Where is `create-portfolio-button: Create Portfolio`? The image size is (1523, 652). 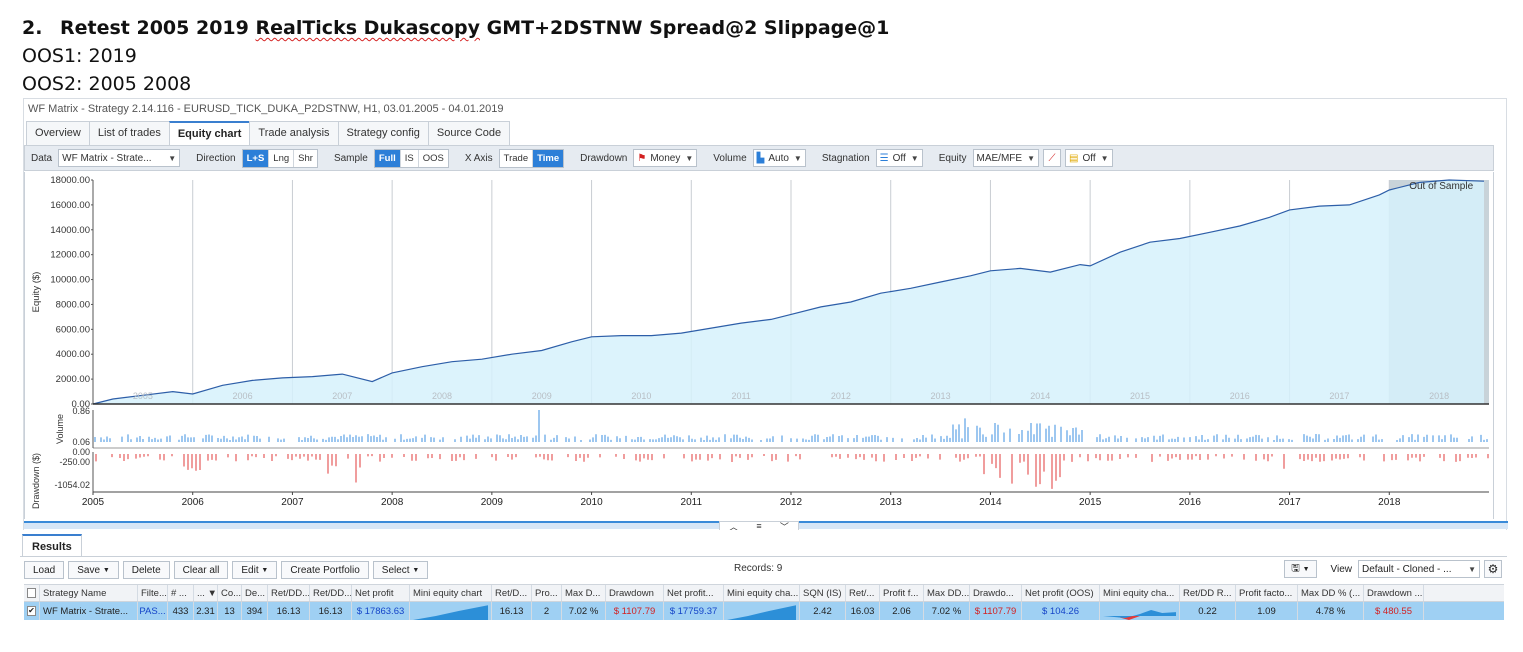 create-portfolio-button: Create Portfolio is located at coordinates (325, 570).